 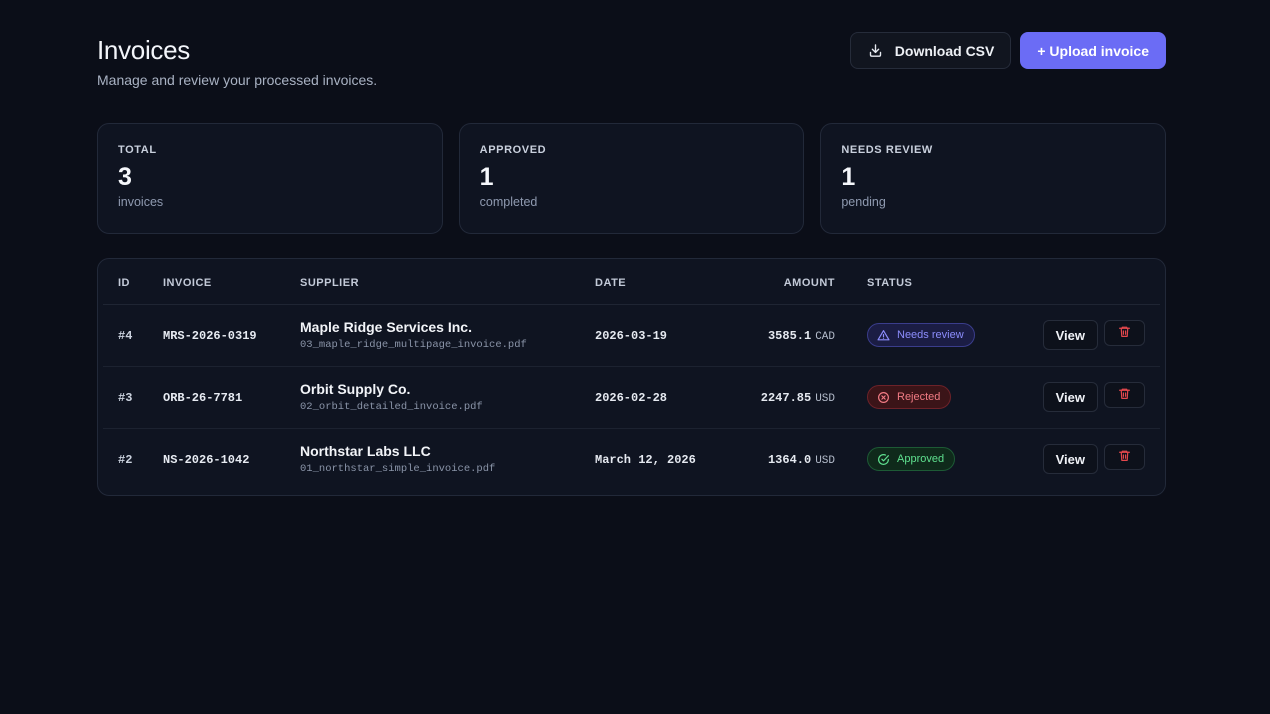 What do you see at coordinates (125, 177) in the screenshot?
I see `stat-value: 3` at bounding box center [125, 177].